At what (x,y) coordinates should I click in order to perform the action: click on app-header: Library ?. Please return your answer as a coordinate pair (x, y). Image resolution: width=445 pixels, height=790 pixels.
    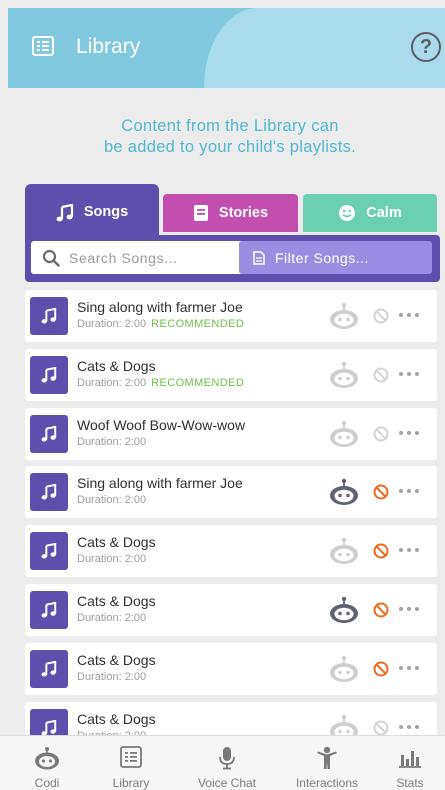
    Looking at the image, I should click on (226, 48).